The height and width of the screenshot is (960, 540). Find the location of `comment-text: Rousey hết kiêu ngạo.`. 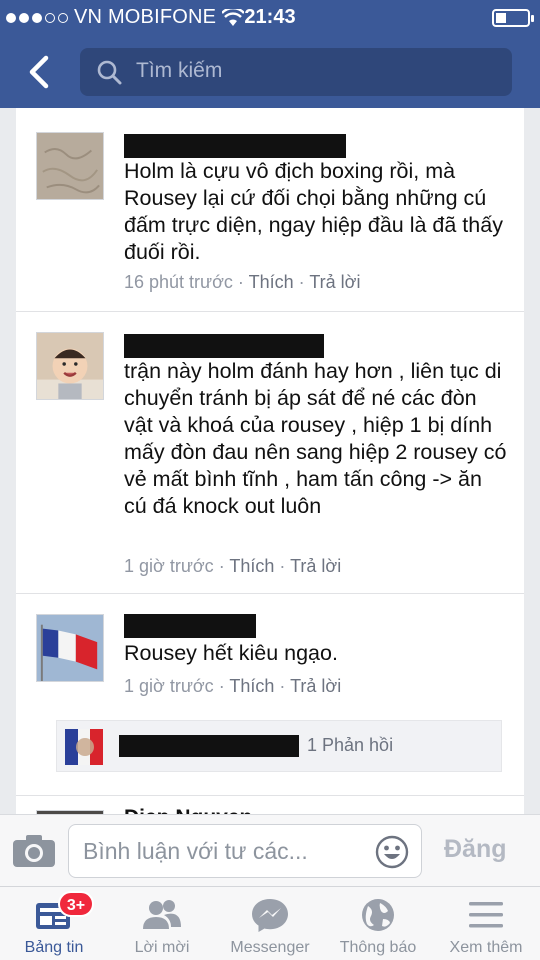

comment-text: Rousey hết kiêu ngạo. is located at coordinates (231, 653).